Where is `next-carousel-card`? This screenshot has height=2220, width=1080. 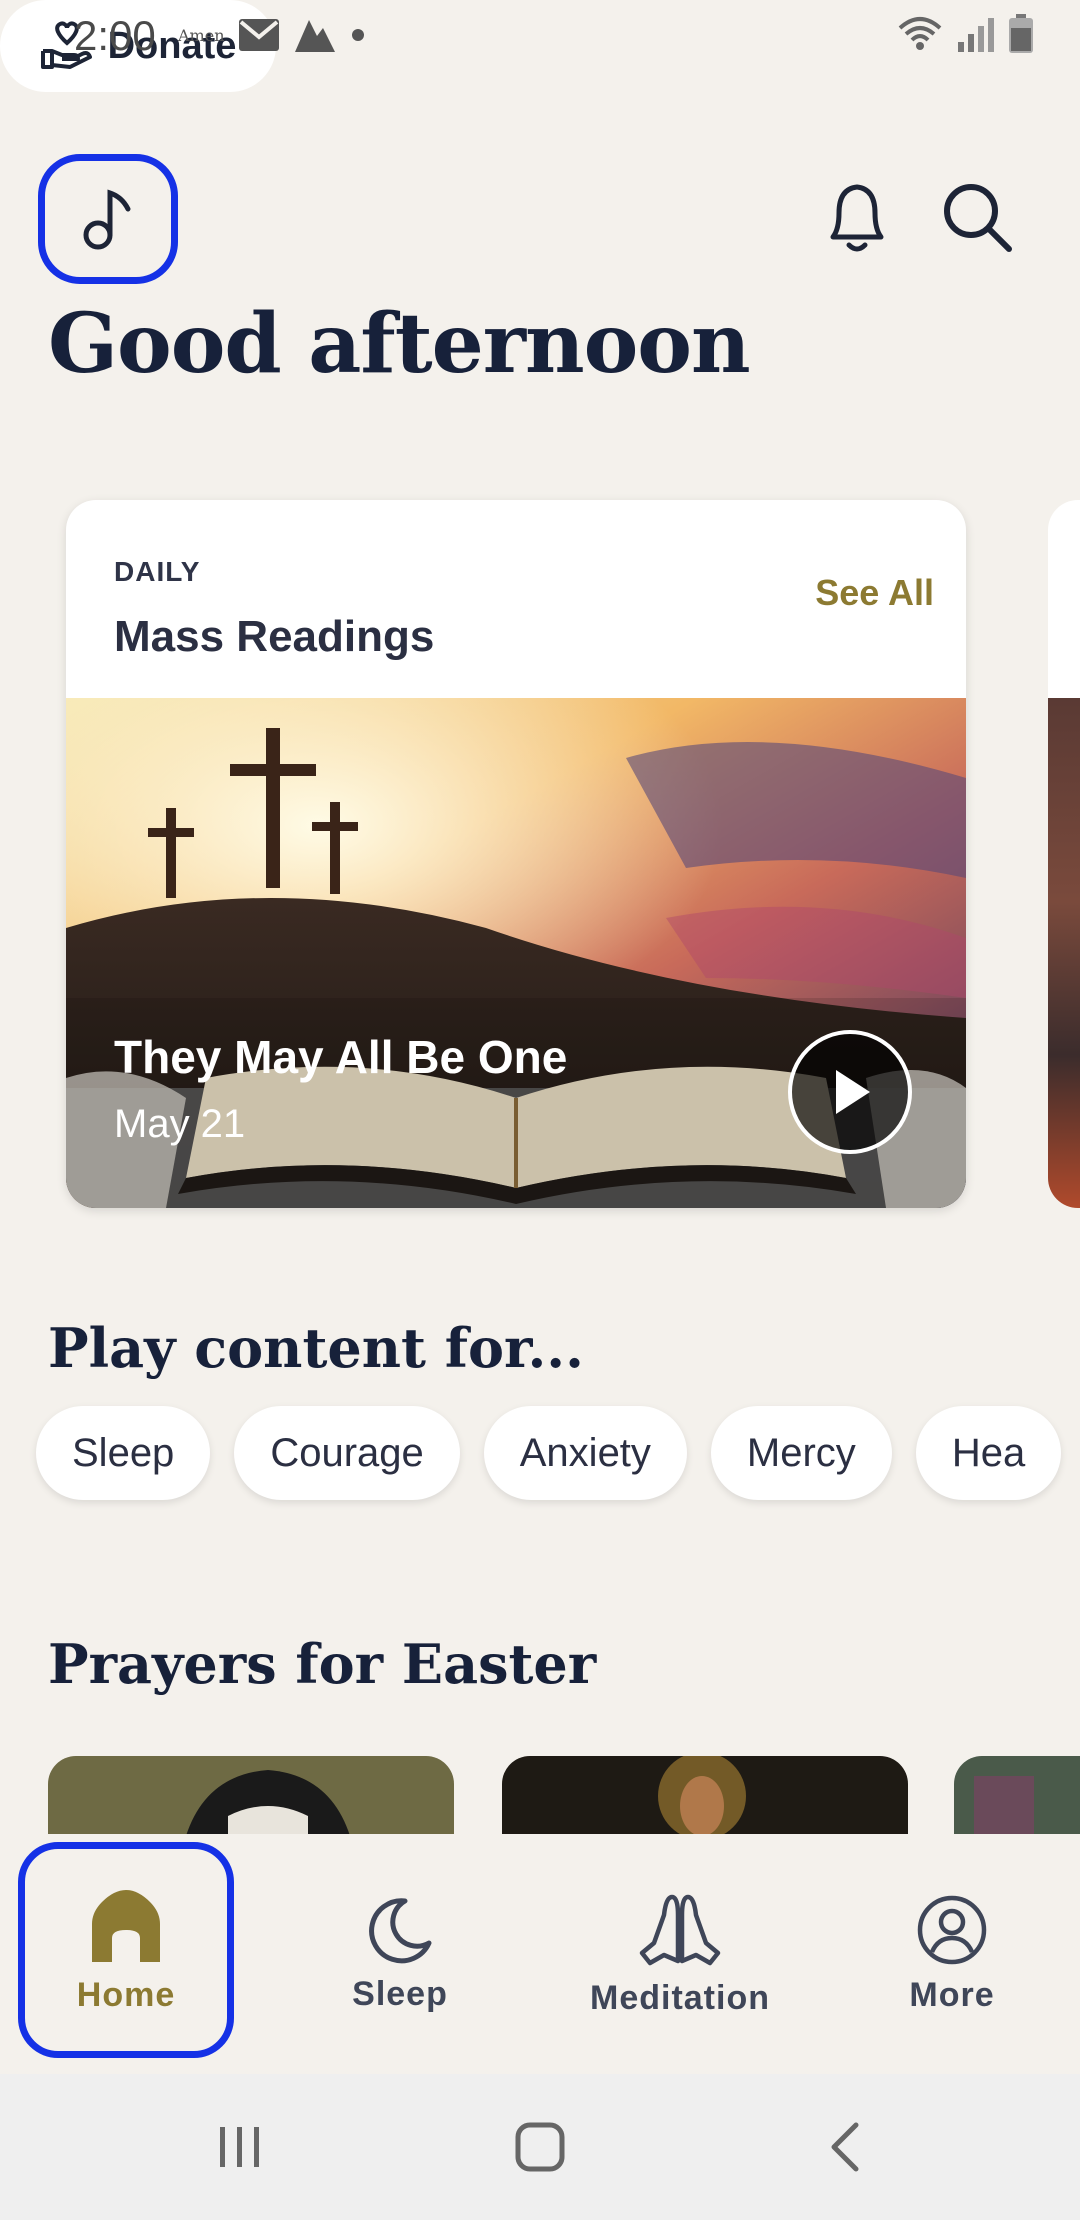 next-carousel-card is located at coordinates (1064, 854).